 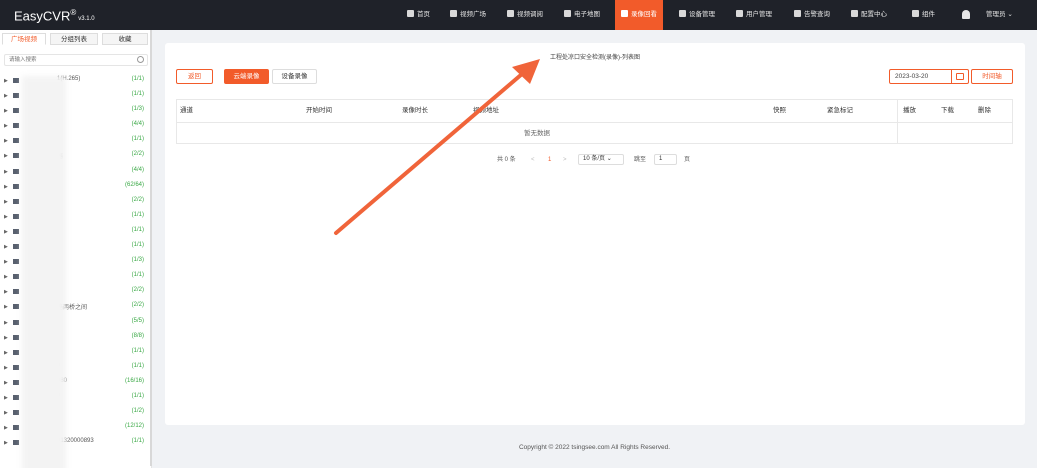 I want to click on annotation-arrow, so click(x=437, y=147).